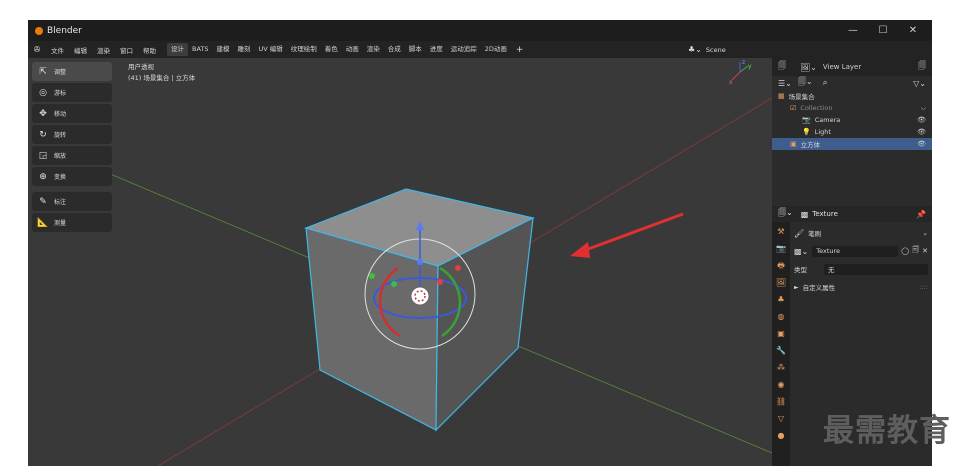 The width and height of the screenshot is (975, 466). What do you see at coordinates (852, 214) in the screenshot?
I see `properties-header: 🗐⌄ ▩ Texture 📌` at bounding box center [852, 214].